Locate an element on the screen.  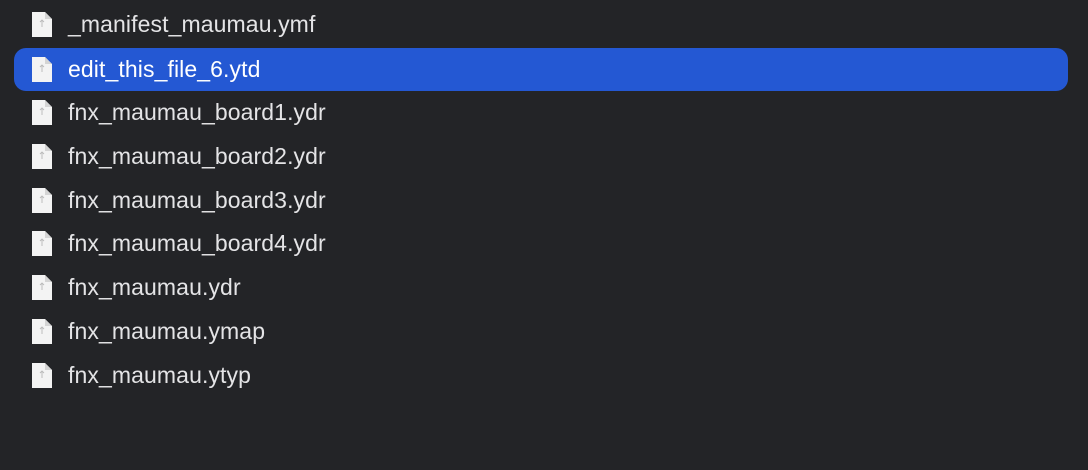
file-row-manifest-maumau-ymf: _manifest_maumau.ymf is located at coordinates (541, 24).